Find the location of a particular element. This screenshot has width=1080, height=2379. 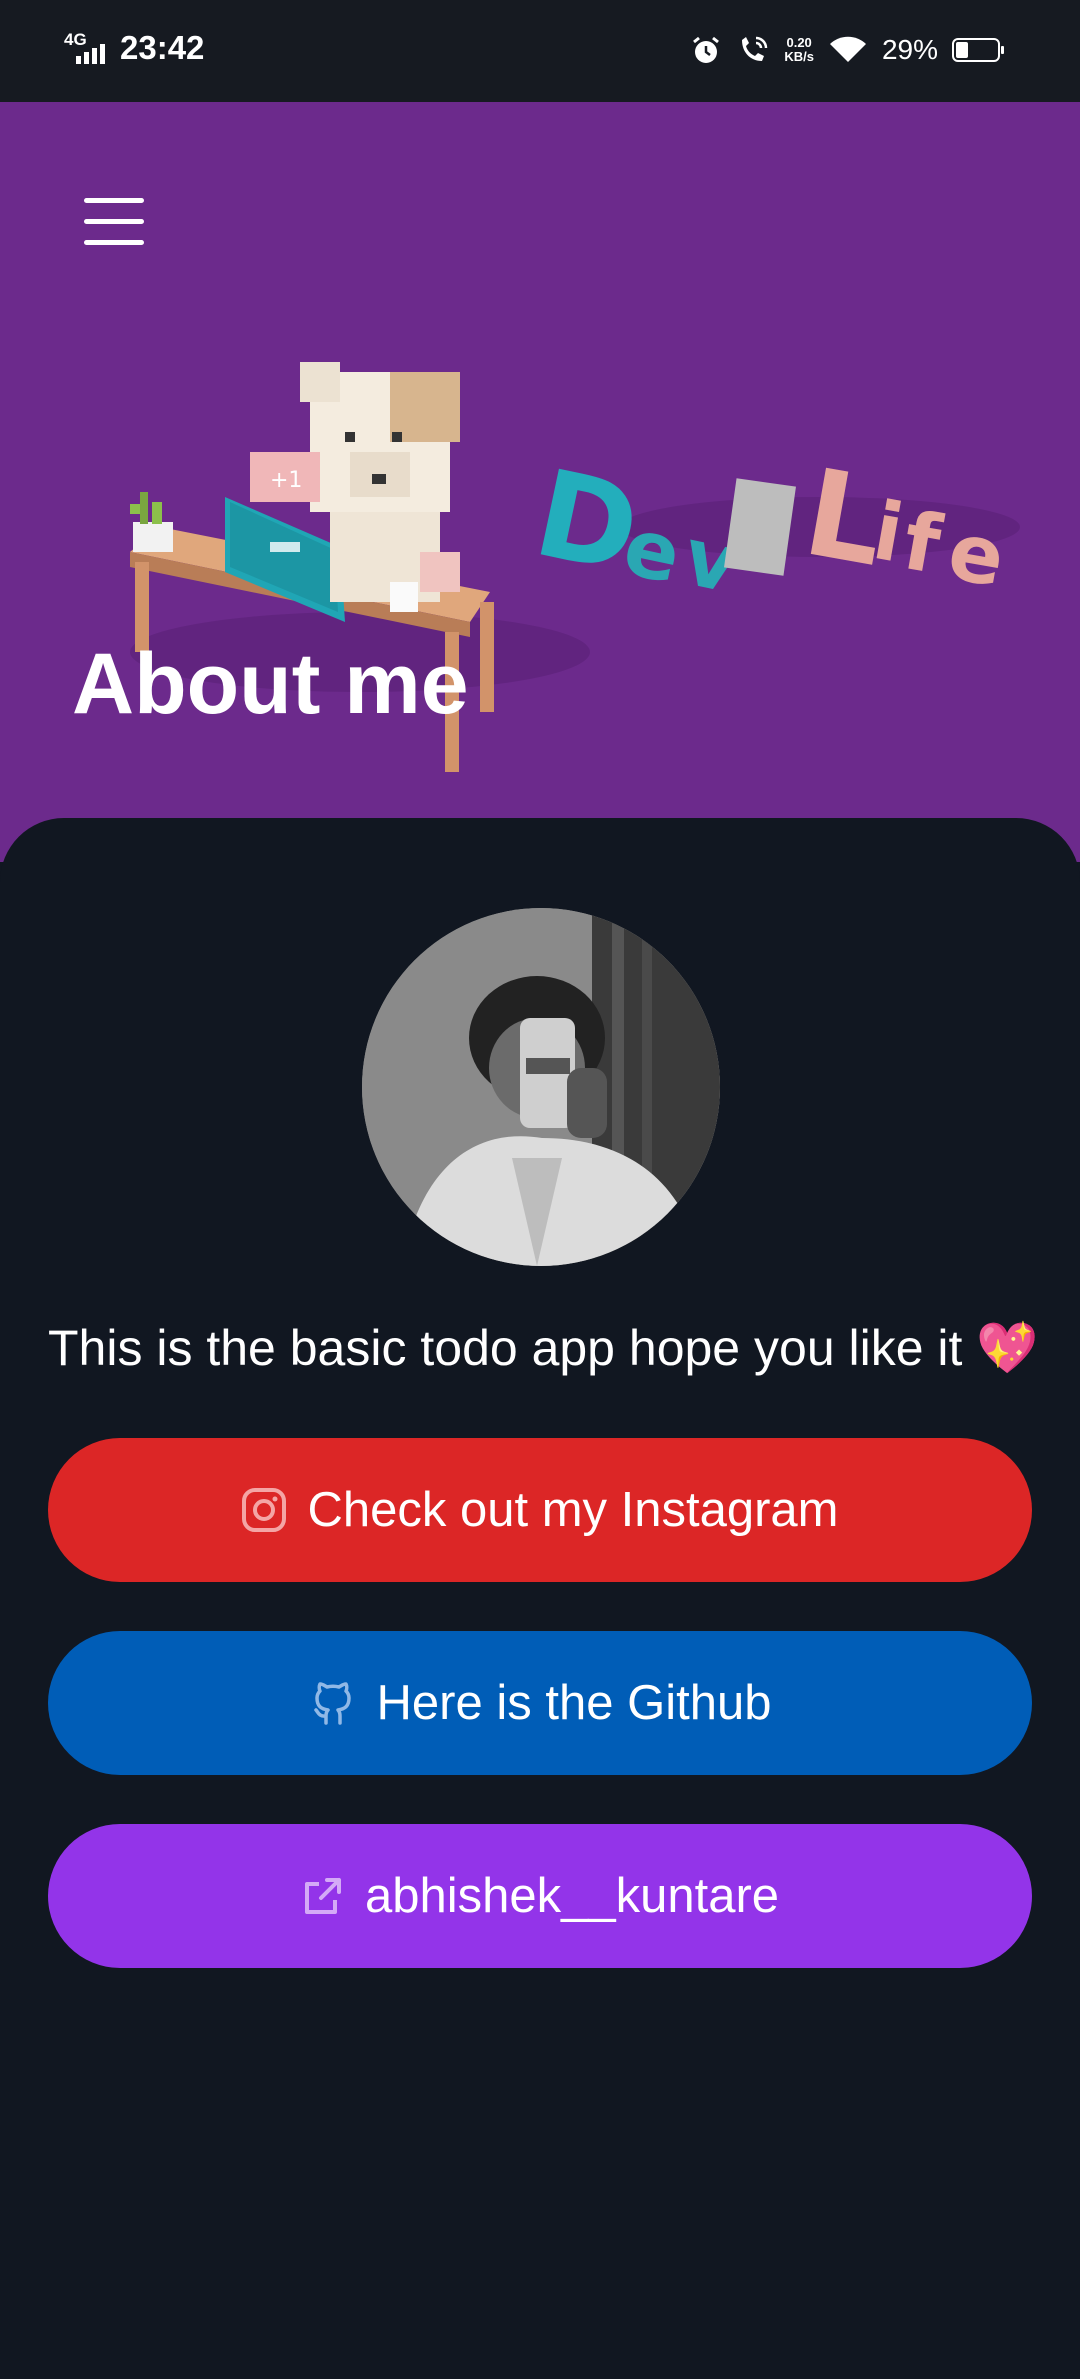

github-button: Here is the Github is located at coordinates (540, 1703).